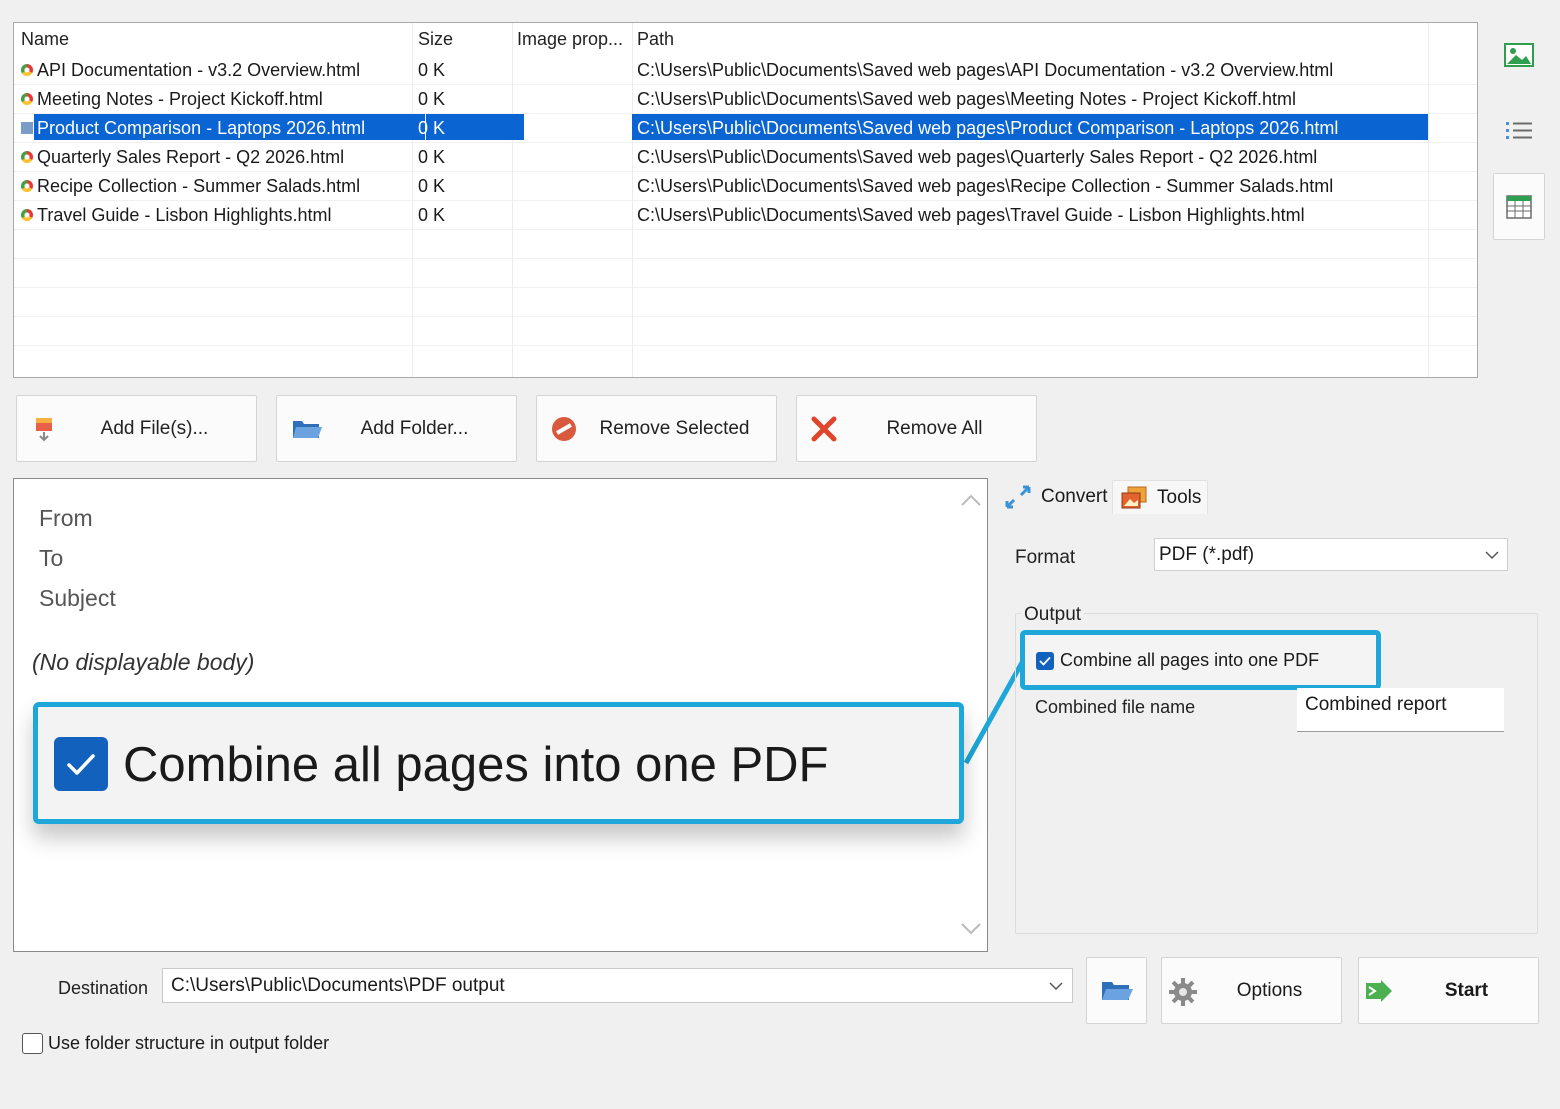  Describe the element at coordinates (1115, 707) in the screenshot. I see `combined-name-label: Combined file name` at that location.